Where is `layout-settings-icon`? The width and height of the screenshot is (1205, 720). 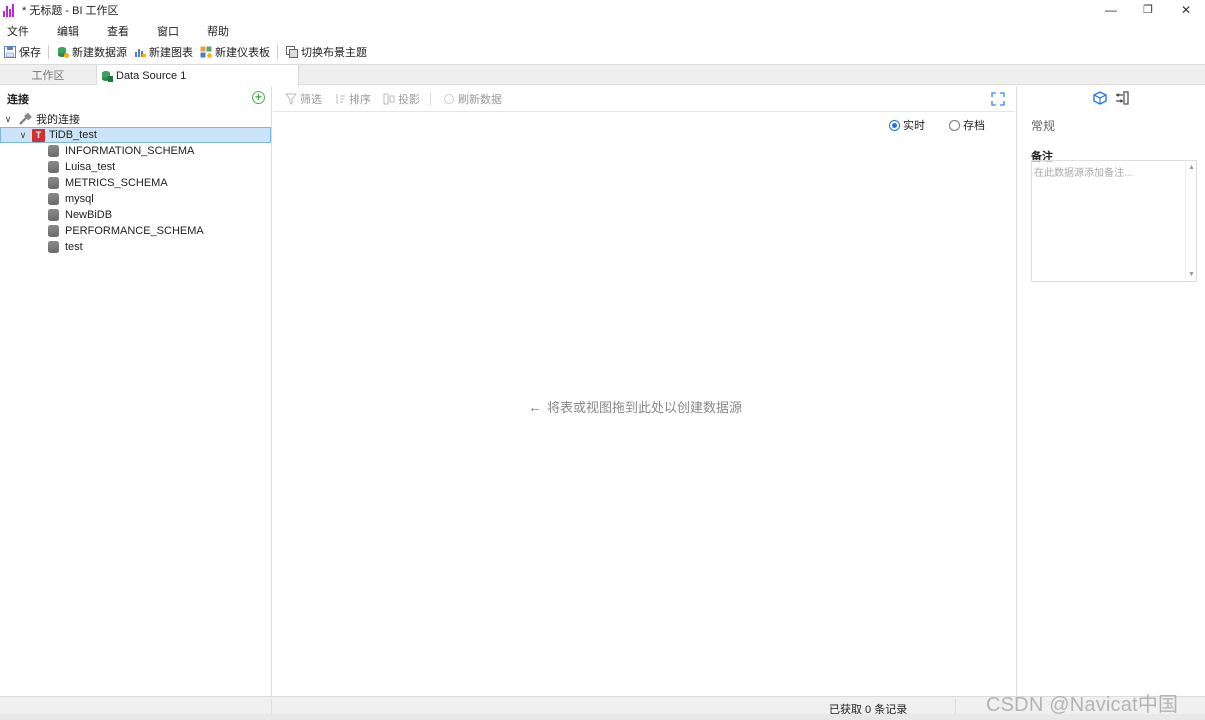
layout-settings-icon is located at coordinates (1122, 97).